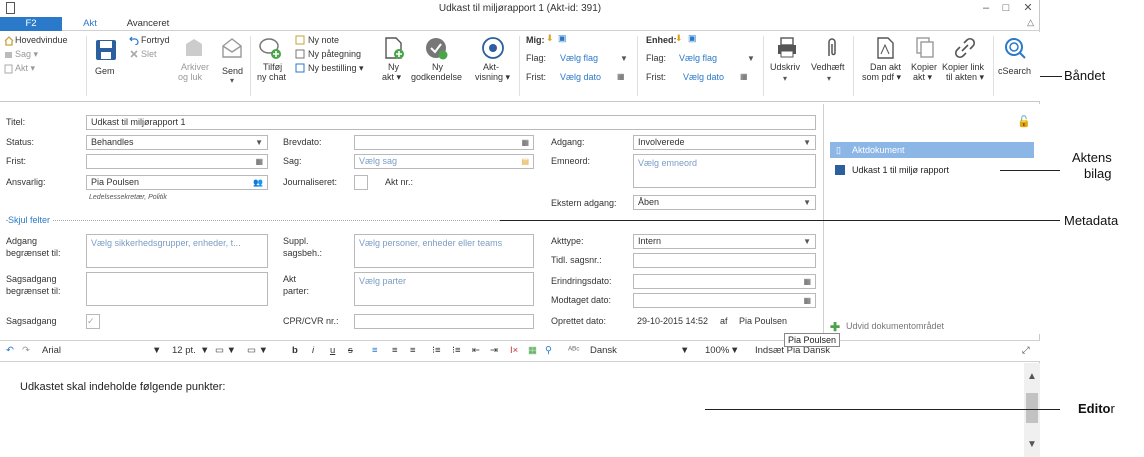  What do you see at coordinates (1032, 376) in the screenshot?
I see `scroll-up-icon: ▲` at bounding box center [1032, 376].